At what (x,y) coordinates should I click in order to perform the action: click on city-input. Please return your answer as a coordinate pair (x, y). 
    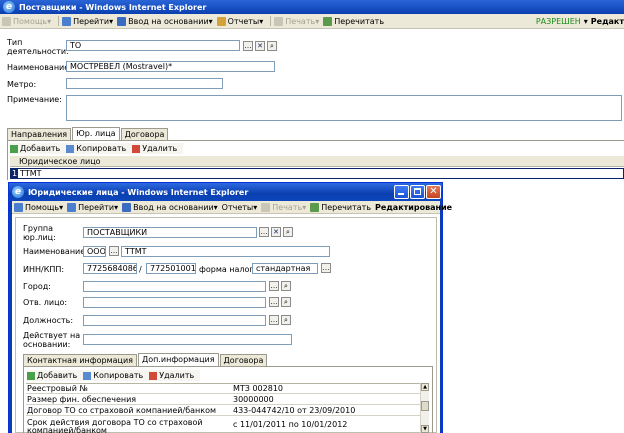
    Looking at the image, I should click on (174, 286).